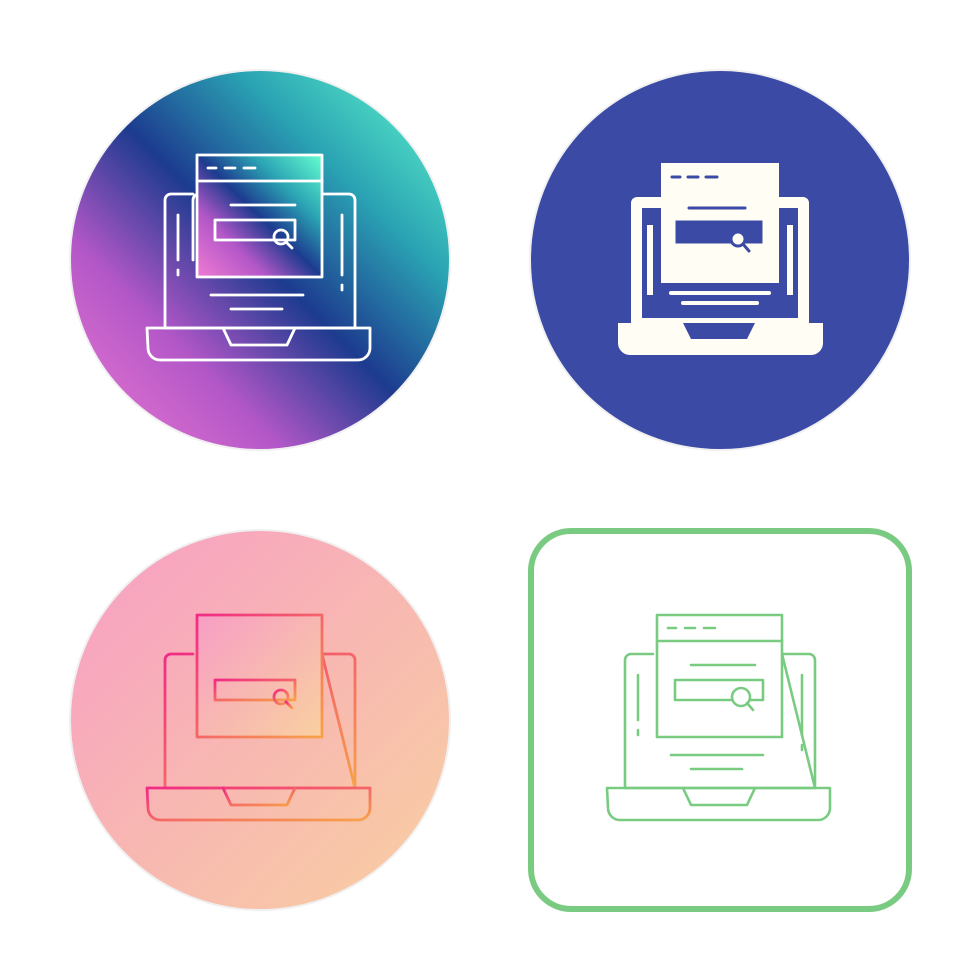  Describe the element at coordinates (719, 331) in the screenshot. I see `laptop-notch` at that location.